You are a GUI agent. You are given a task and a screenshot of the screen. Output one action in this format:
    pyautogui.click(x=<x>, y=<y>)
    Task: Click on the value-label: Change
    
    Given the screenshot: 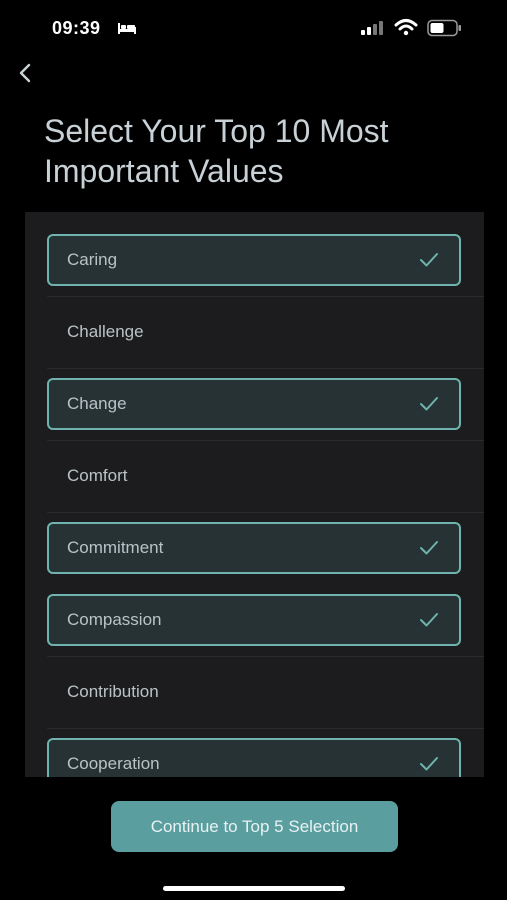 What is the action you would take?
    pyautogui.click(x=97, y=403)
    